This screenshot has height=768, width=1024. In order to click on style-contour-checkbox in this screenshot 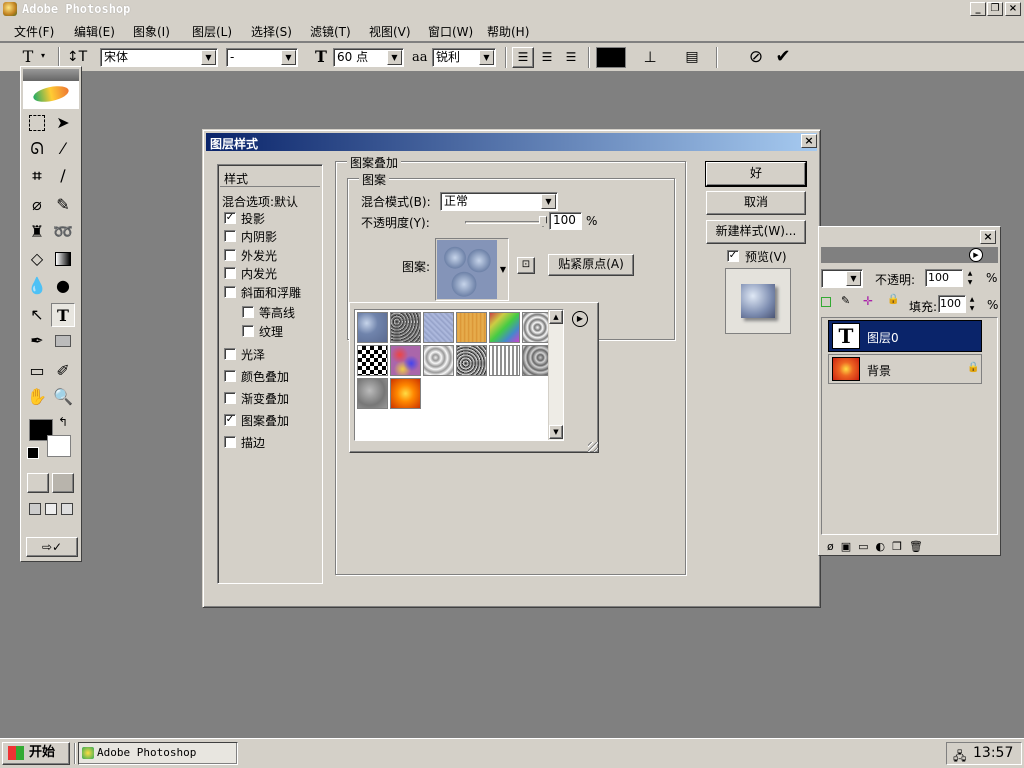, I will do `click(248, 312)`.